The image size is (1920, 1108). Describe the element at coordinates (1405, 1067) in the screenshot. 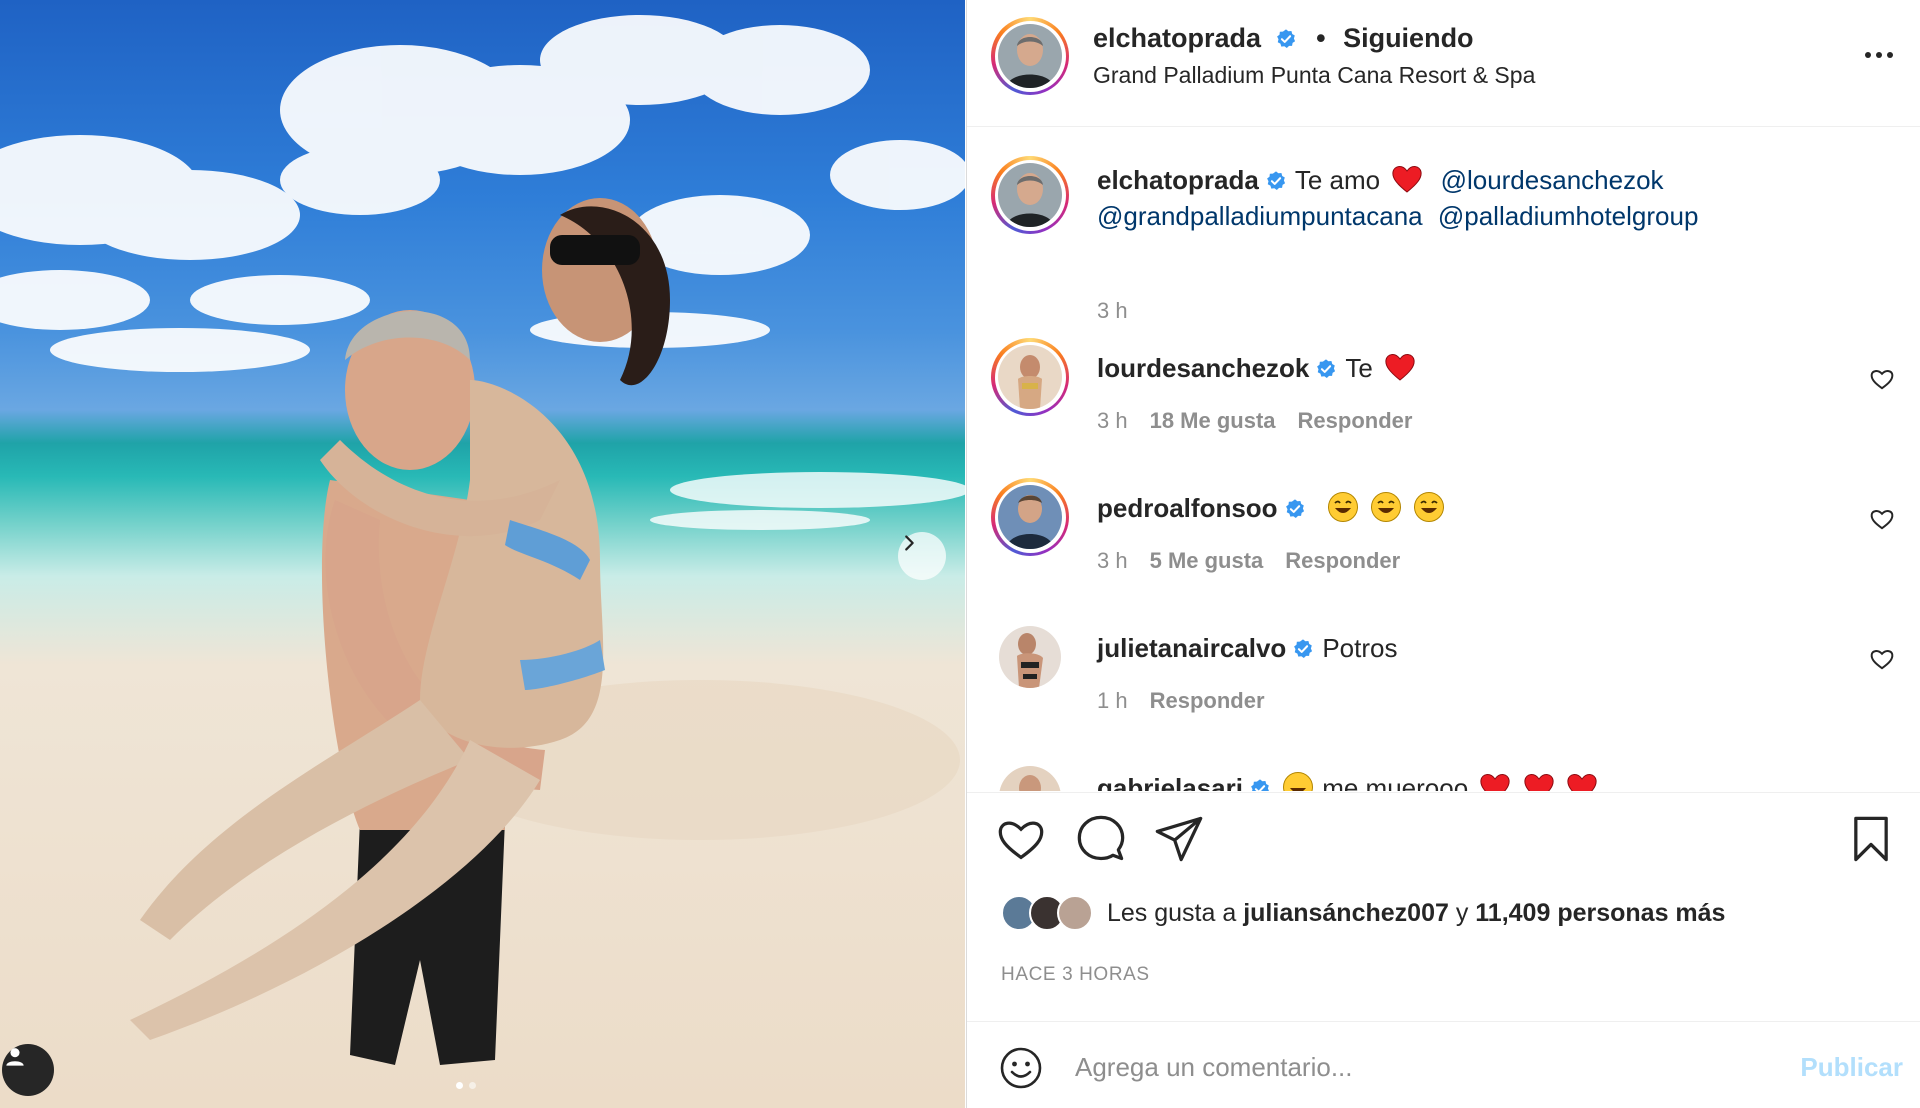

I see `comment-input` at that location.